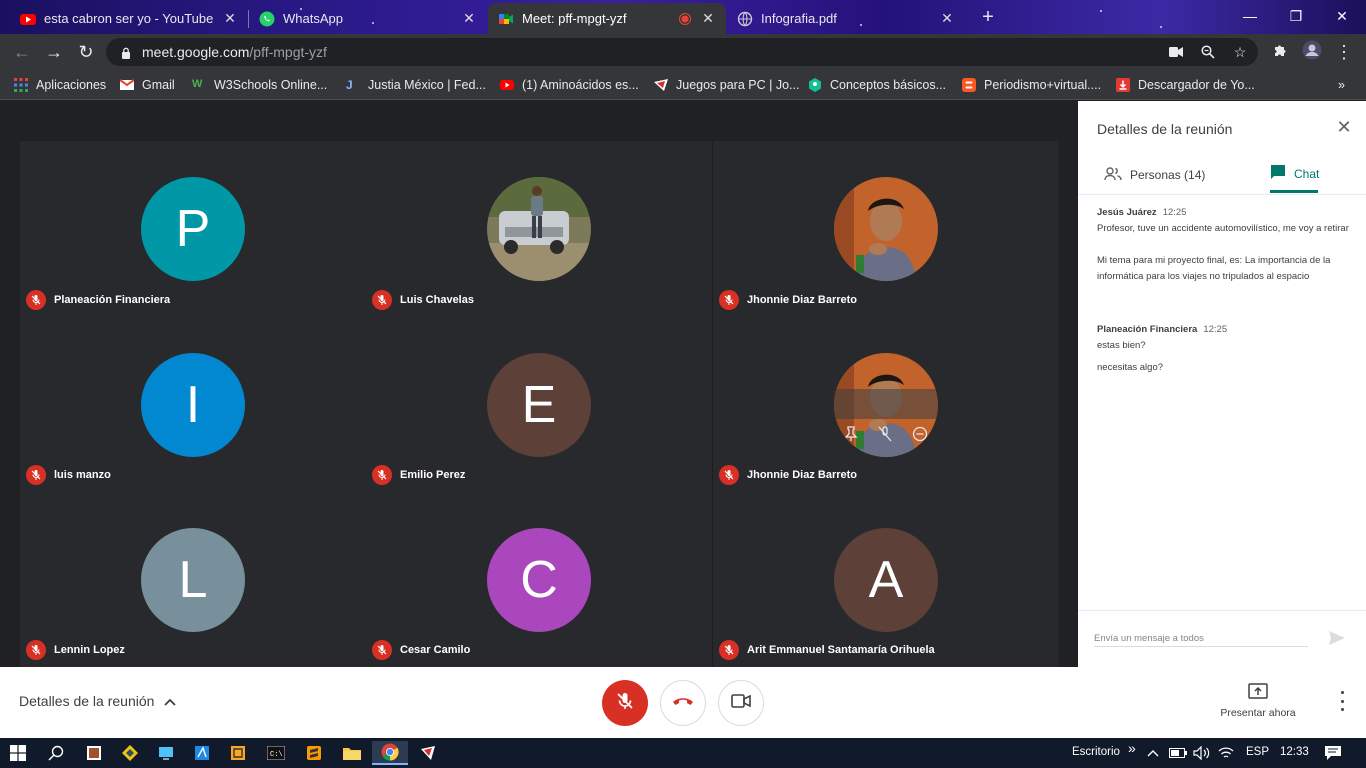 The width and height of the screenshot is (1366, 768). I want to click on chevron-up-icon, so click(1153, 753).